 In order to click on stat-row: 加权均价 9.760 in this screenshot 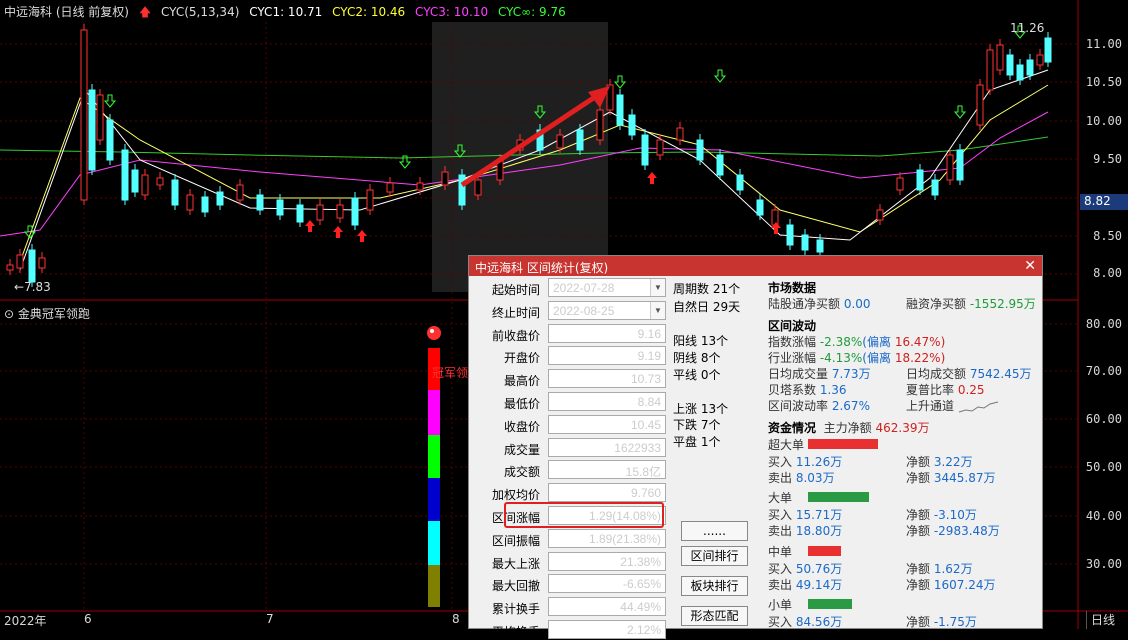, I will do `click(570, 493)`.